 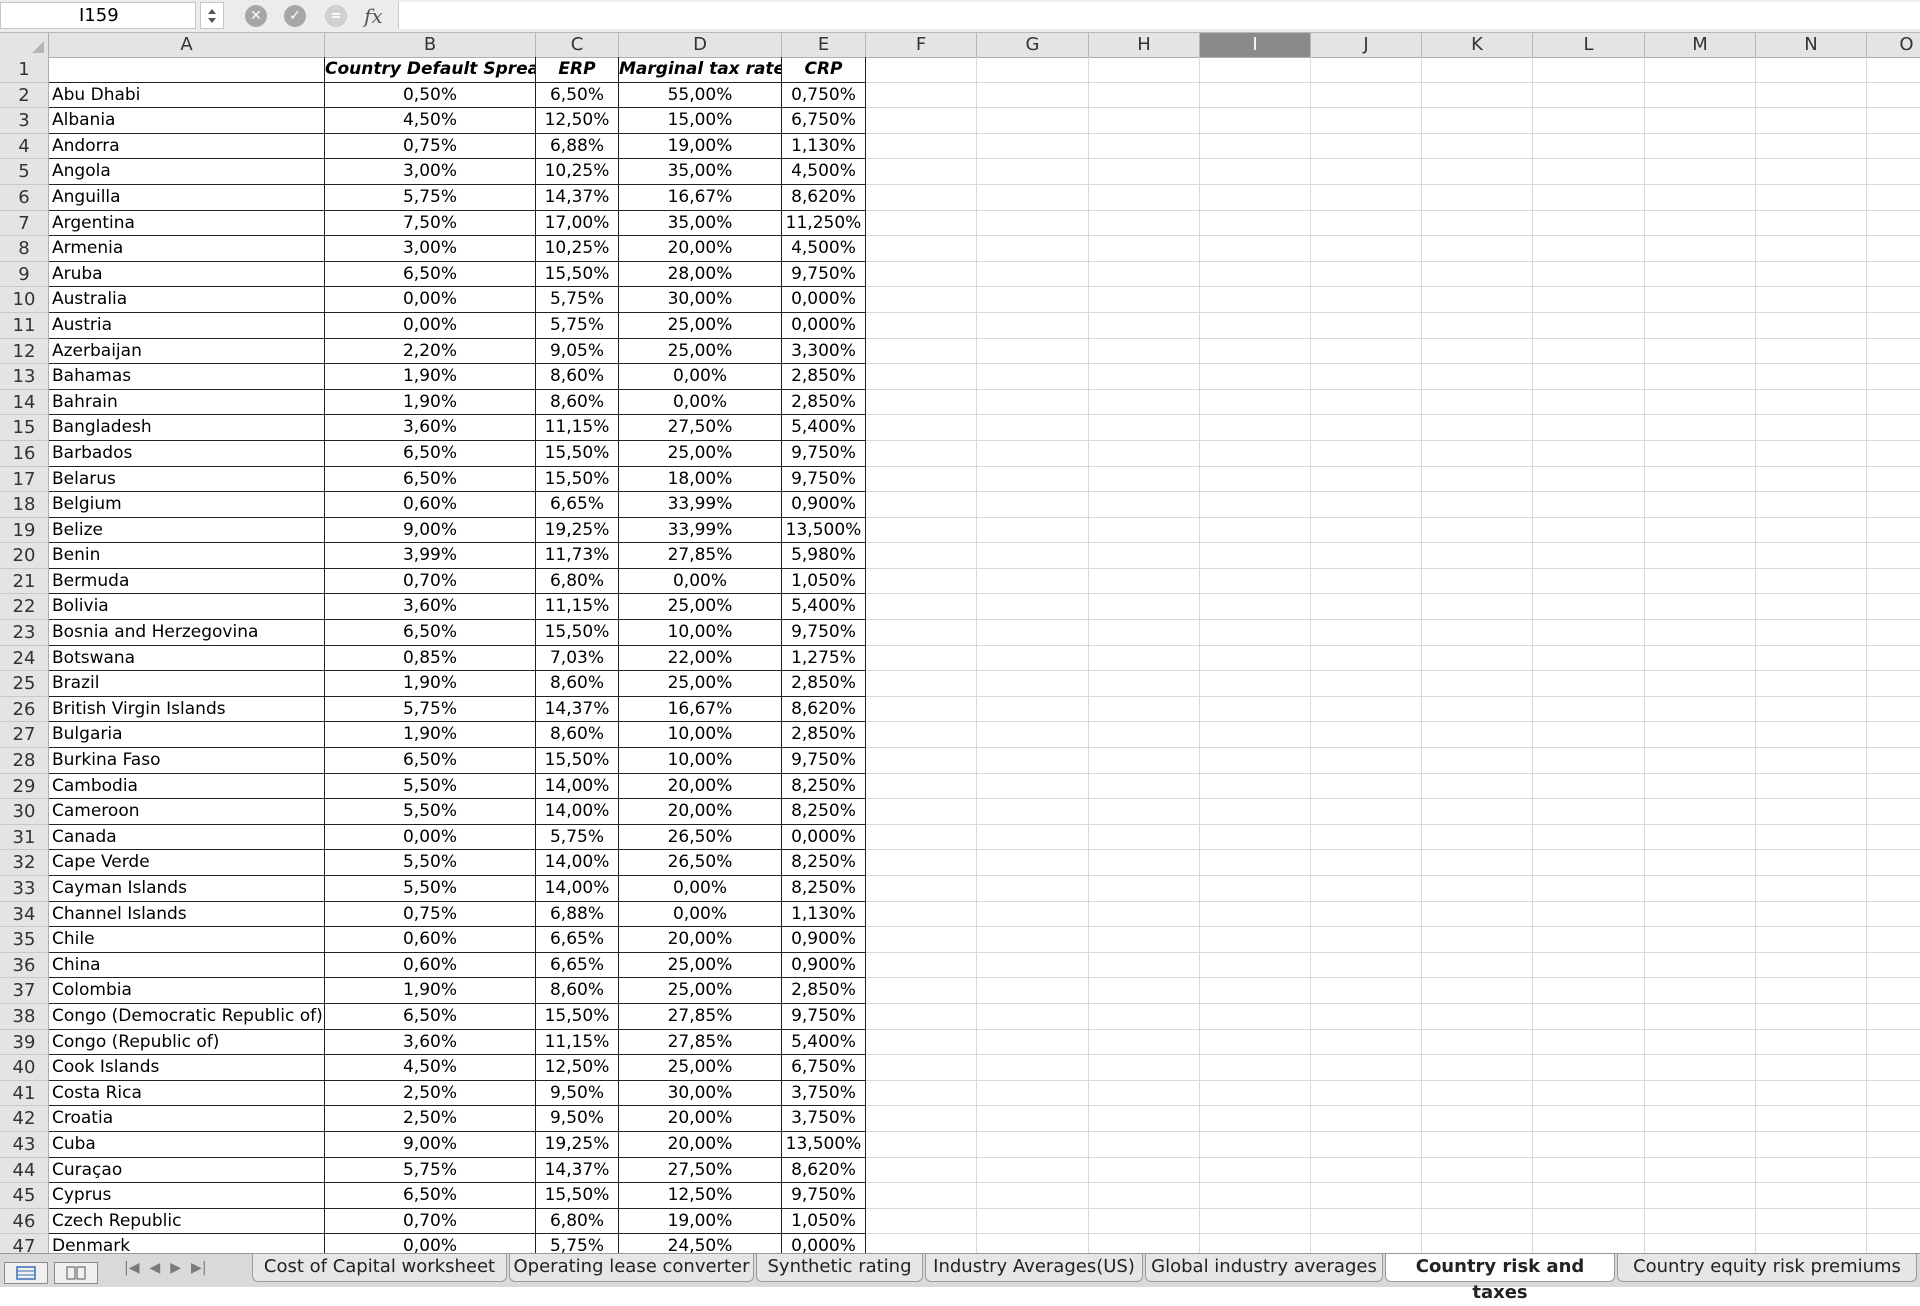 I want to click on cell: 16,67%, so click(x=700, y=197).